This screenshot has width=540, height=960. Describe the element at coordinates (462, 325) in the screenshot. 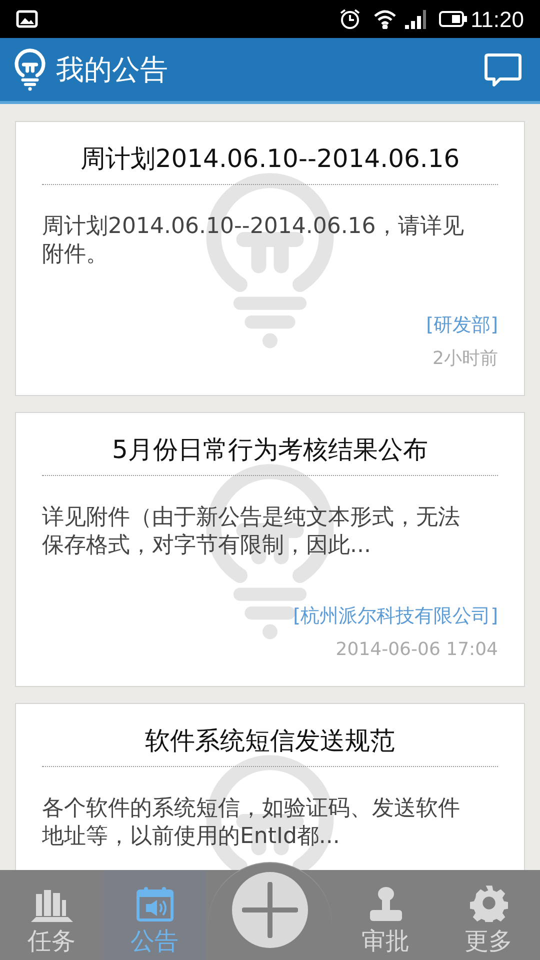

I see `department-tag: [研发部]` at that location.